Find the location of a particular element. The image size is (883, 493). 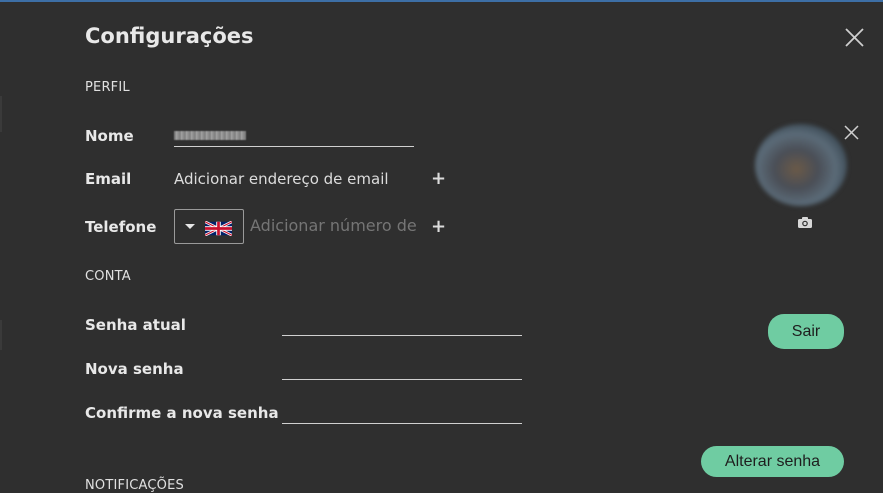

new-password-field is located at coordinates (402, 379).